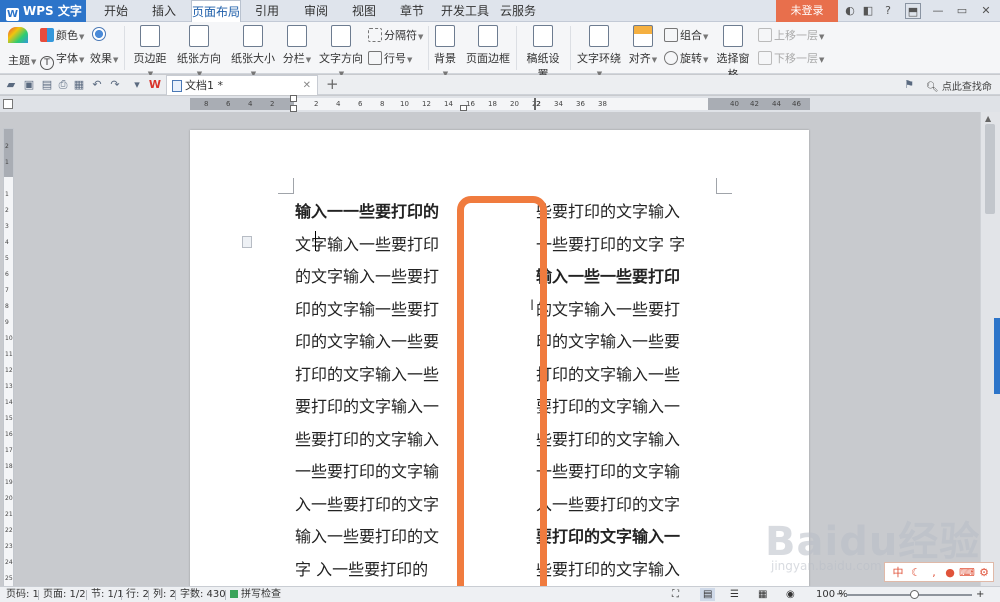  Describe the element at coordinates (909, 595) in the screenshot. I see `zoom-slider` at that location.